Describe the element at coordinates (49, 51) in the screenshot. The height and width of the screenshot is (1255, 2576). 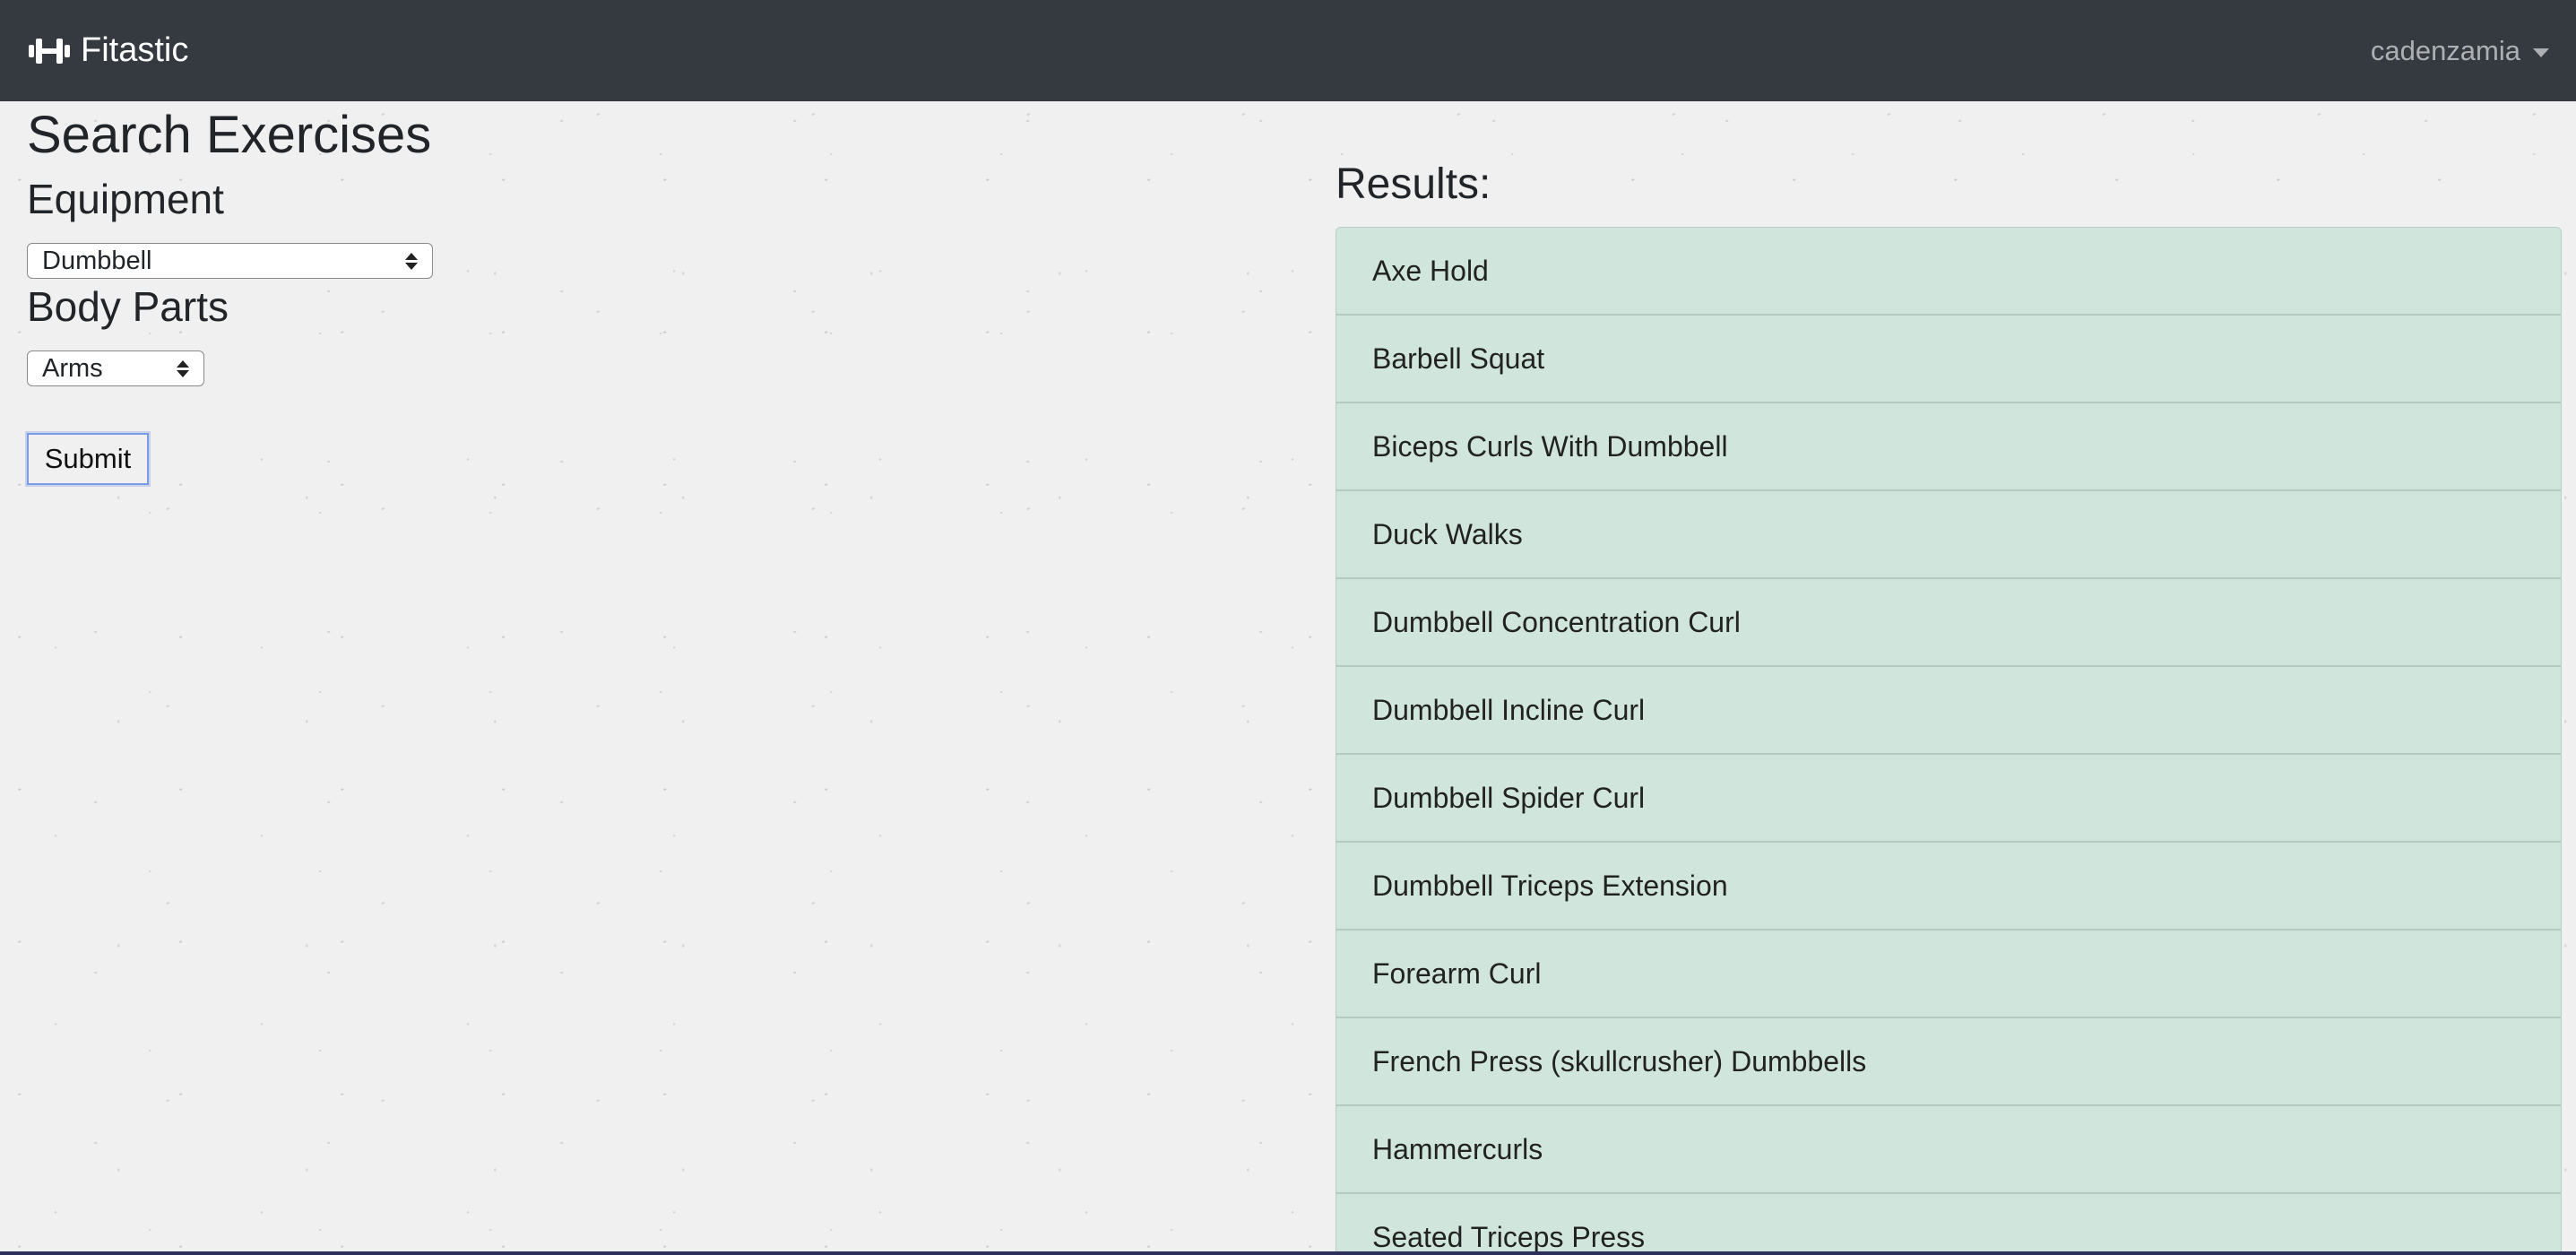
I see `dumbbell-icon` at that location.